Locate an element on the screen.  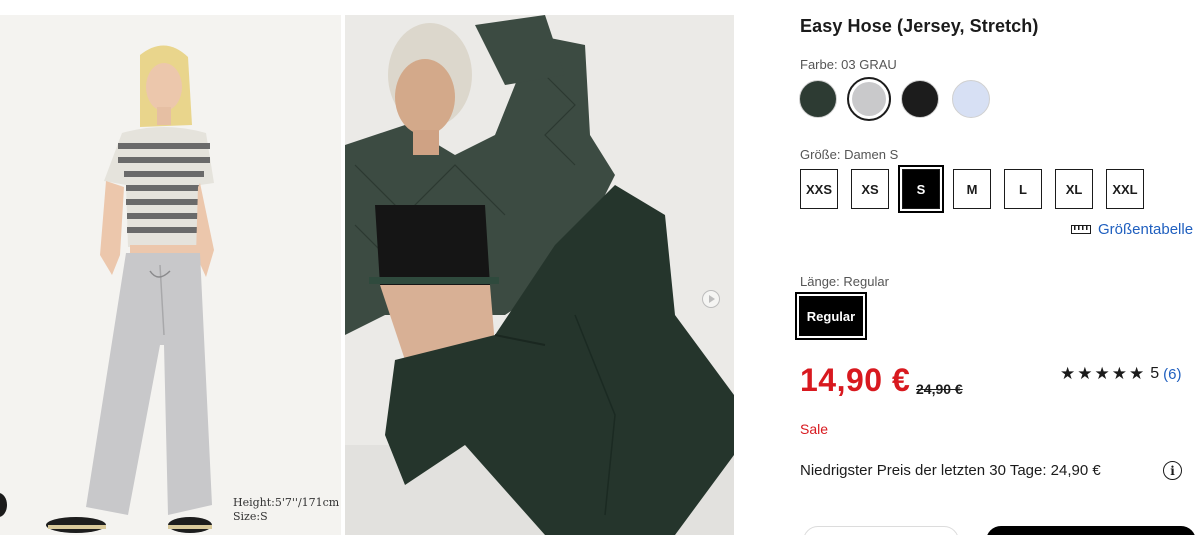
length-button-regular: Regular is located at coordinates (831, 316).